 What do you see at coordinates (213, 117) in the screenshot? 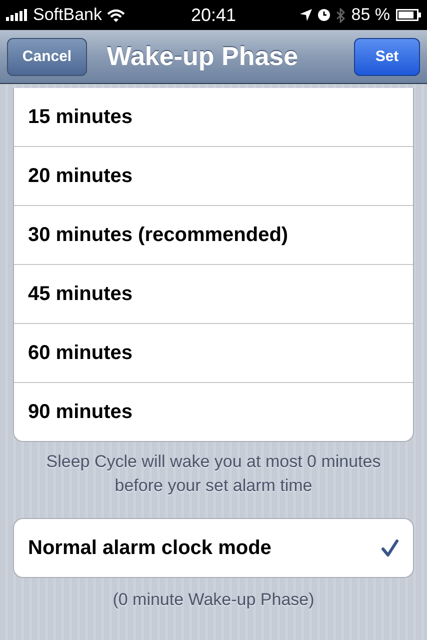
I see `phase-option: 15 minutes` at bounding box center [213, 117].